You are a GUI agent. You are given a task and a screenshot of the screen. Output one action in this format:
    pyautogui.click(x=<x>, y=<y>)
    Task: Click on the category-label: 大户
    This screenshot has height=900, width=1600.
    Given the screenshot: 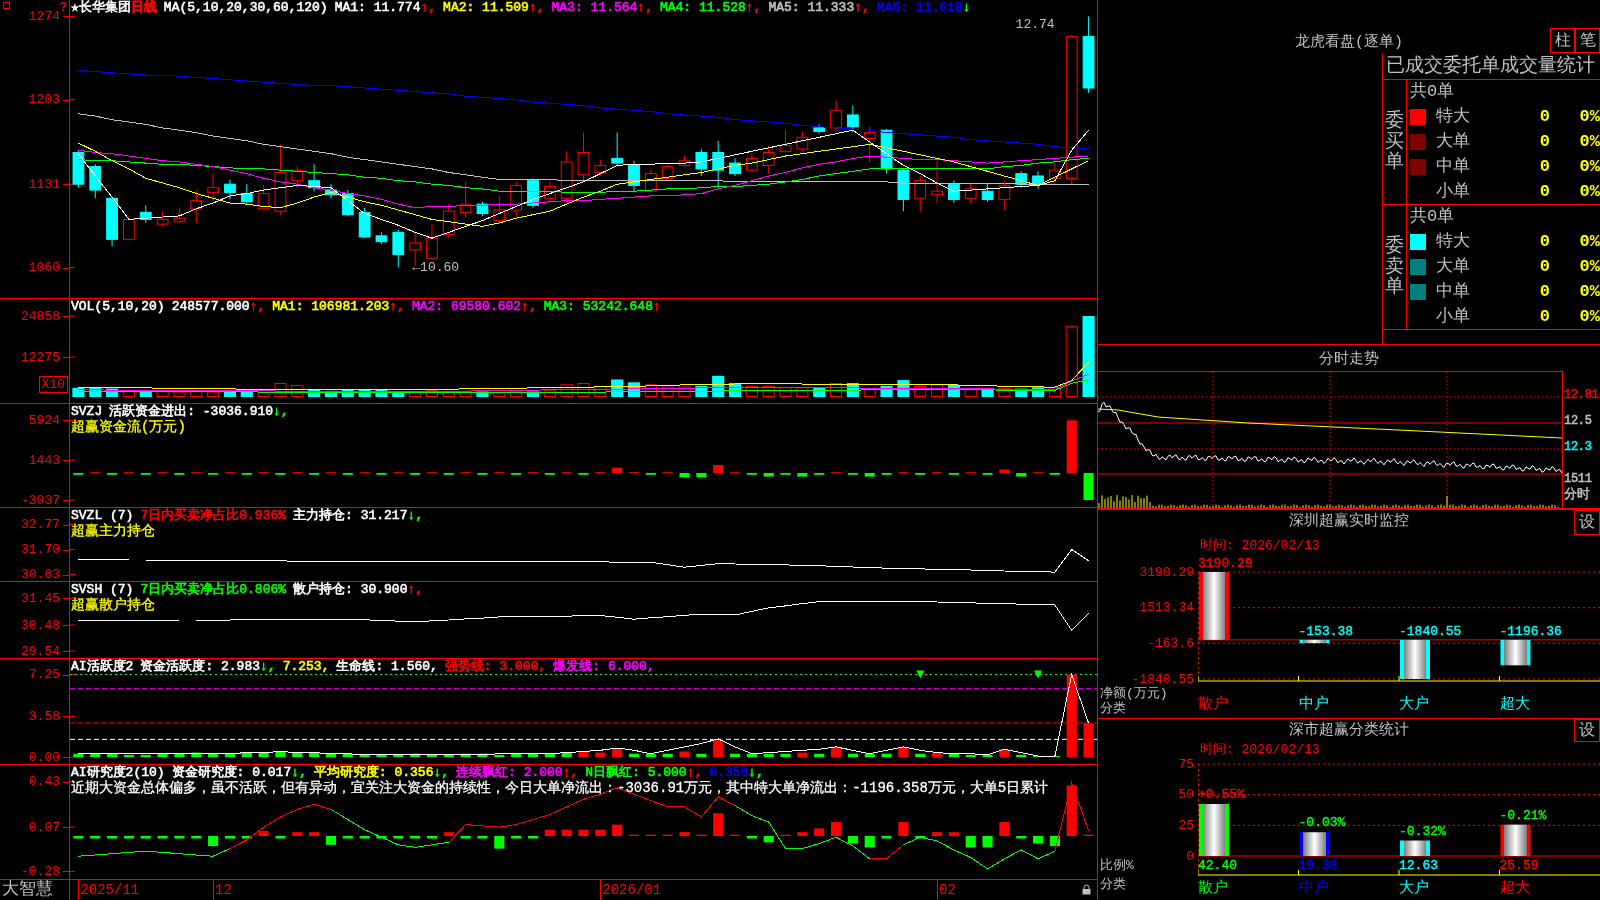 What is the action you would take?
    pyautogui.click(x=1414, y=704)
    